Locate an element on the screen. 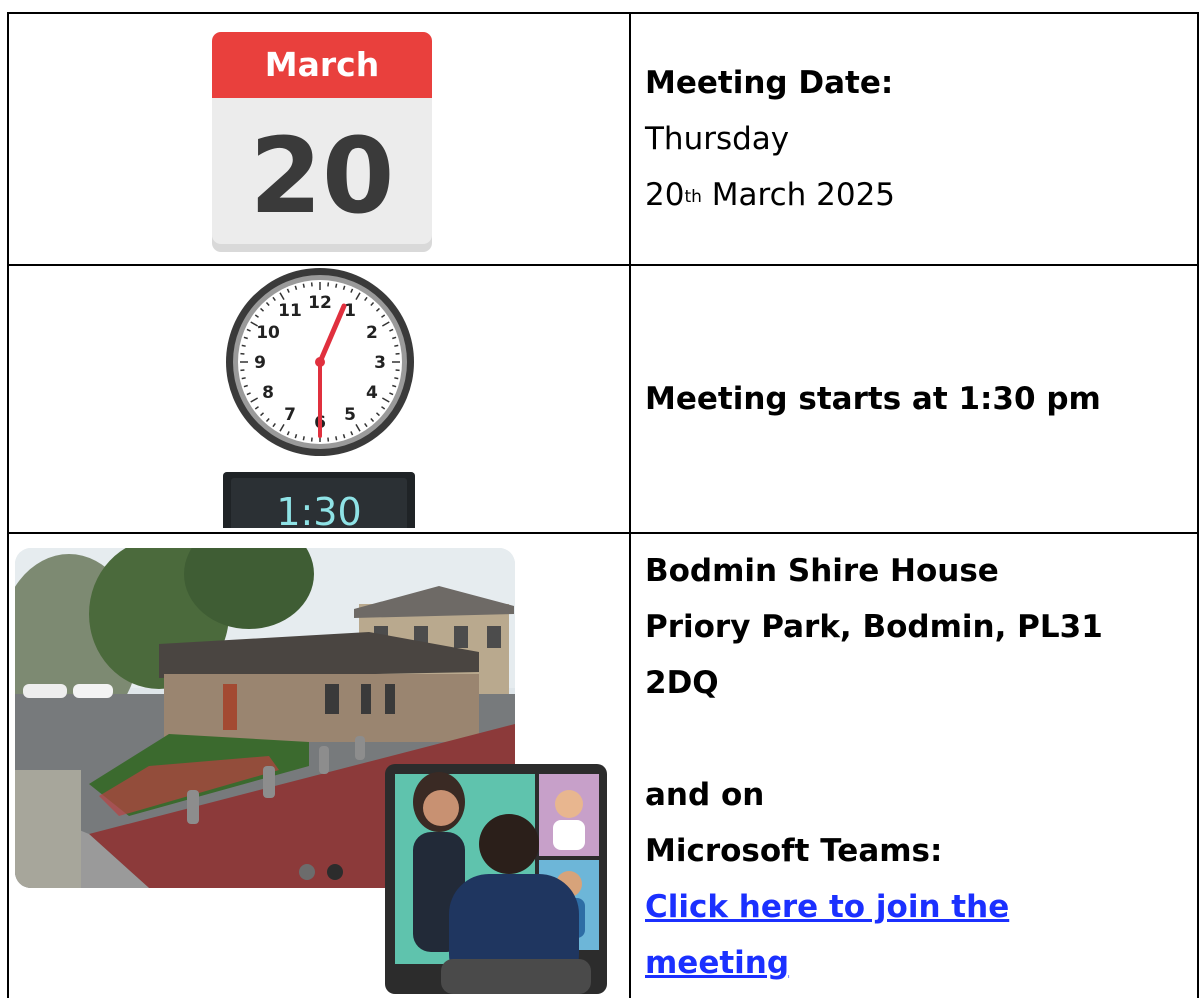 This screenshot has height=998, width=1200. join-meeting-link: Click here to join the is located at coordinates (827, 907).